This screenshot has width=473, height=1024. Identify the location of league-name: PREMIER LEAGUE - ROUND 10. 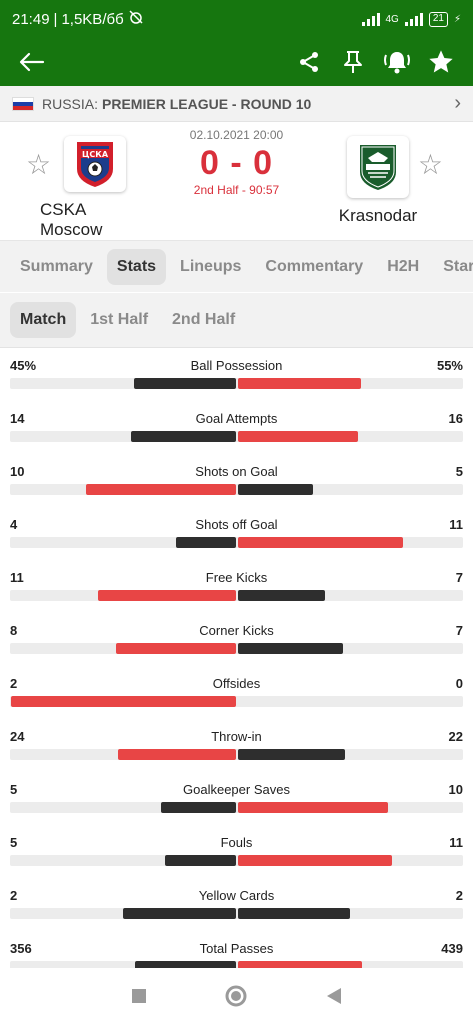
(207, 103).